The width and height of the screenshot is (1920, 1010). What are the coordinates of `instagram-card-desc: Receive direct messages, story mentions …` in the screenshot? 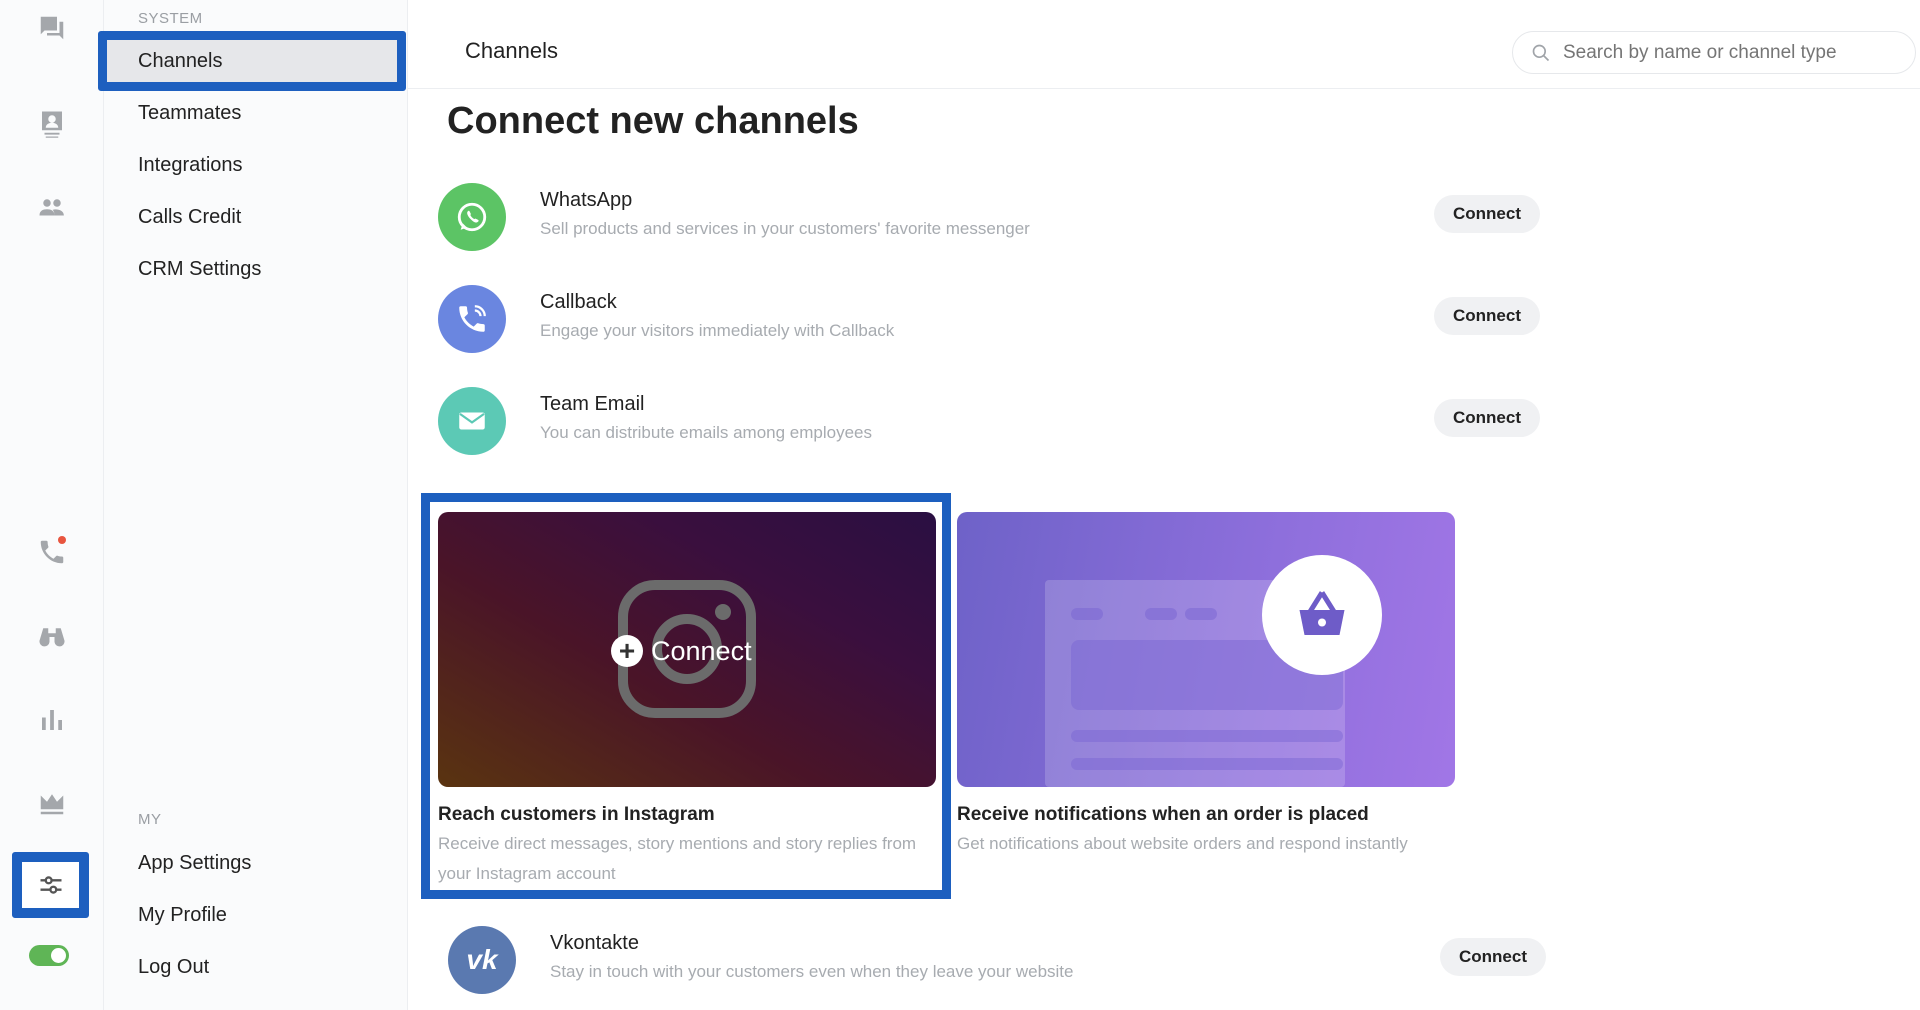 It's located at (677, 858).